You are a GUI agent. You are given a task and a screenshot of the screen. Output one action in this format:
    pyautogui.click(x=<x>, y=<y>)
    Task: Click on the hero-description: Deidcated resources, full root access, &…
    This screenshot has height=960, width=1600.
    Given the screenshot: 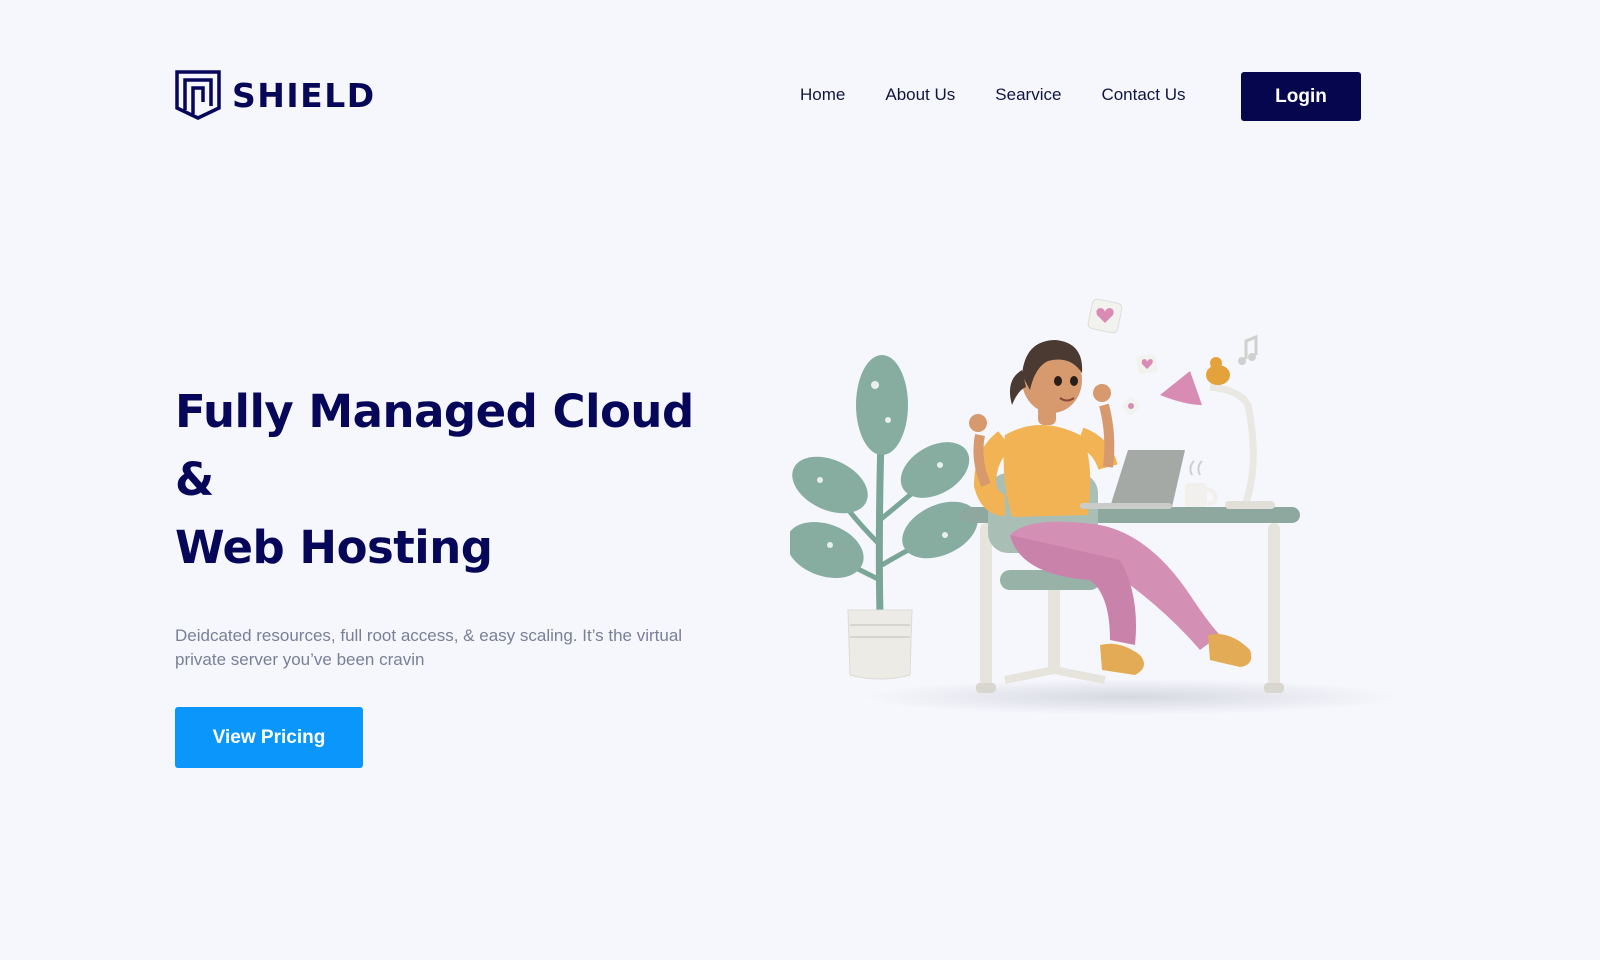 What is the action you would take?
    pyautogui.click(x=429, y=647)
    